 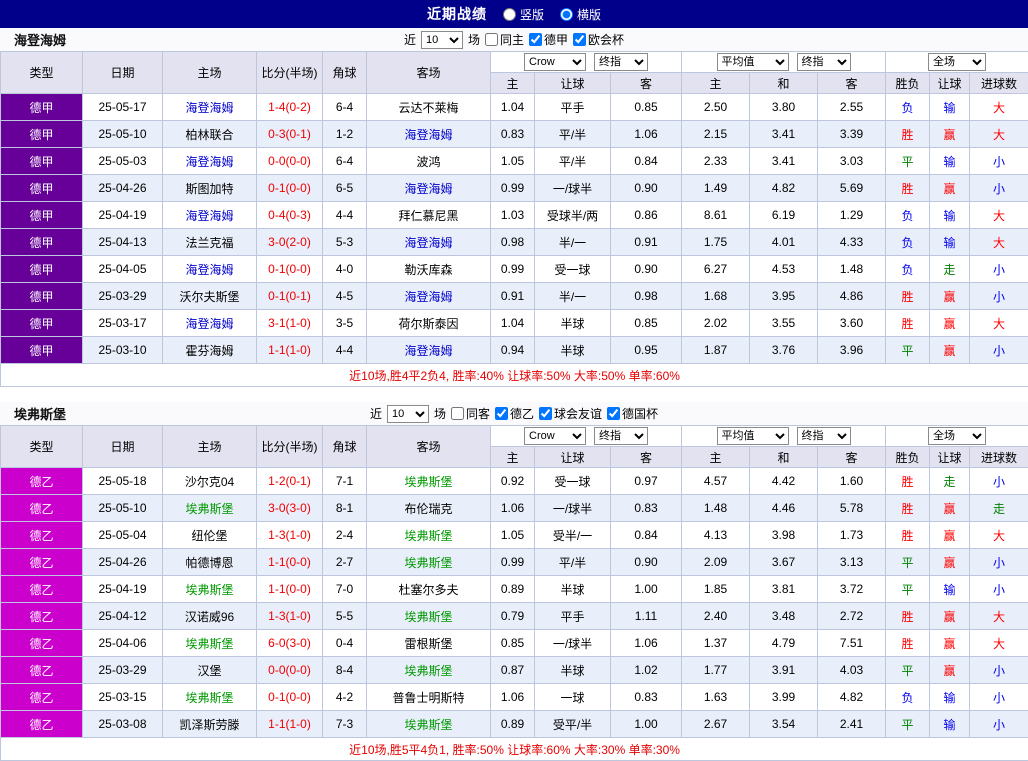 What do you see at coordinates (570, 413) in the screenshot?
I see `filter-checkbox-2: 球会友谊` at bounding box center [570, 413].